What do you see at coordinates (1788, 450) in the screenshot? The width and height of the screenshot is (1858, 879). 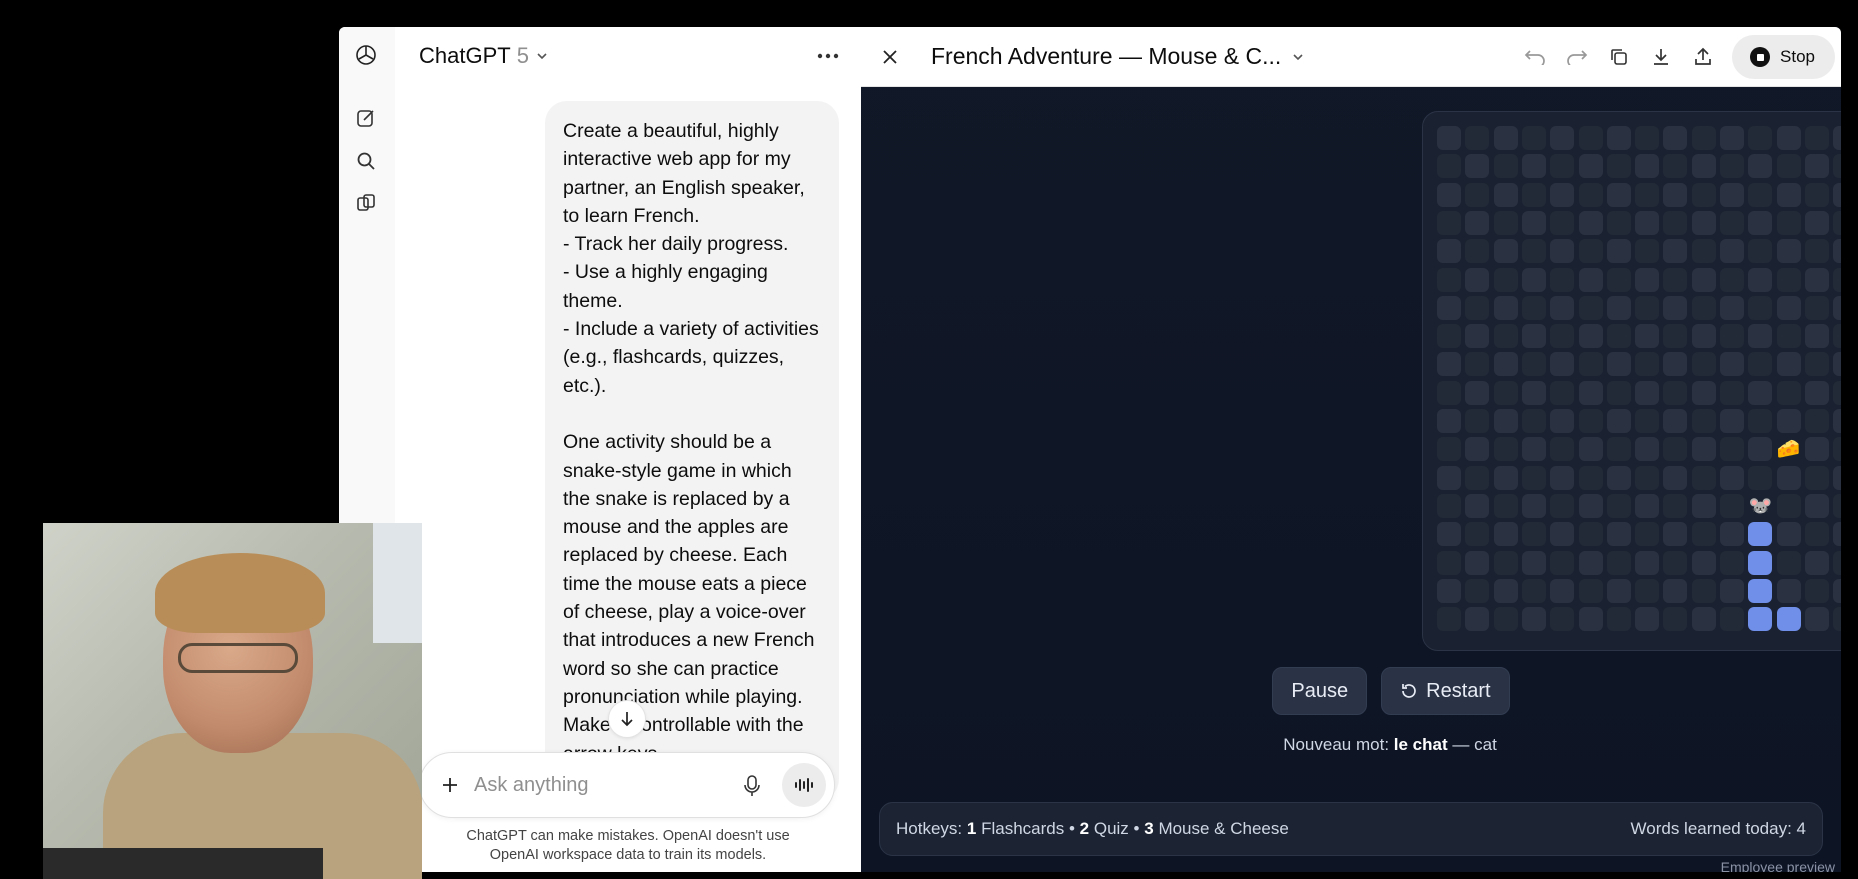 I see `cheese-piece: 🧀` at bounding box center [1788, 450].